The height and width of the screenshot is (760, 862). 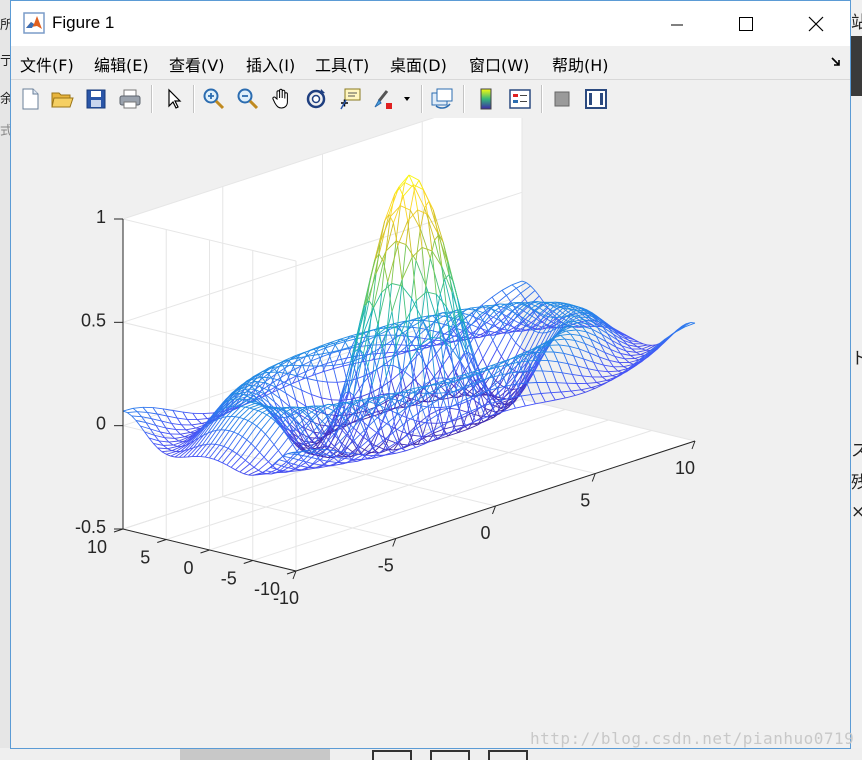 What do you see at coordinates (97, 547) in the screenshot?
I see `y-tick-label: 10` at bounding box center [97, 547].